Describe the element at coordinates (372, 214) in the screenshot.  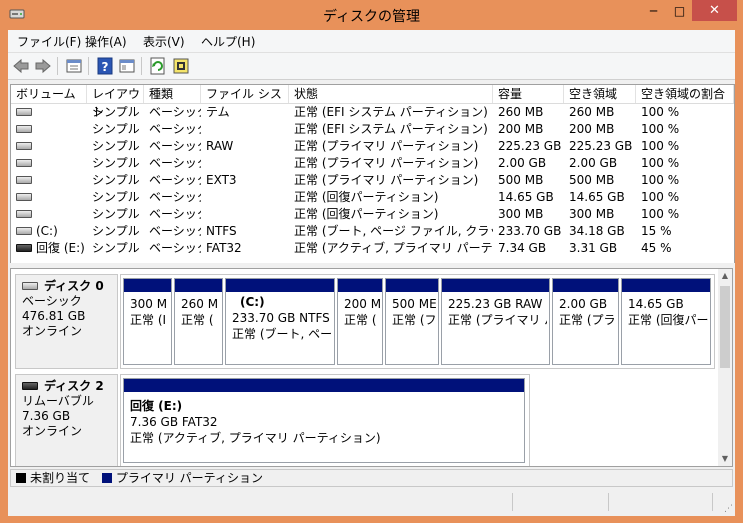
I see `volume-row: シンプルベーシック 正常 (回復パーティション) 300 MB 300 MB 100 %` at that location.